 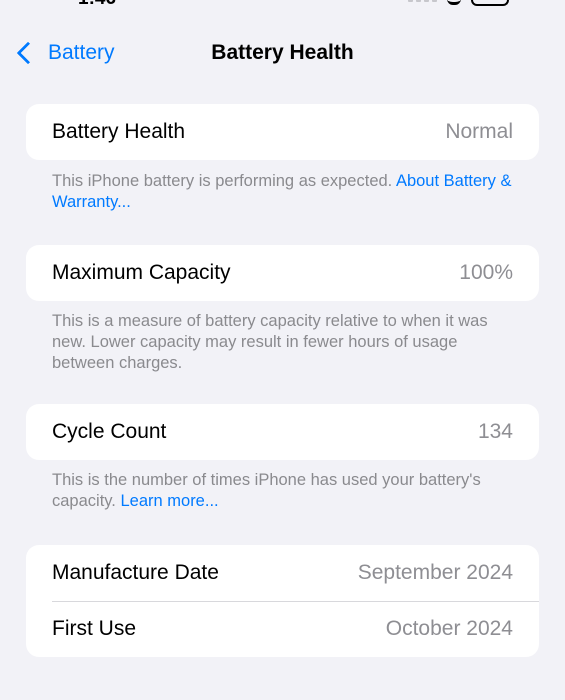 I want to click on status-icons, so click(x=458, y=3).